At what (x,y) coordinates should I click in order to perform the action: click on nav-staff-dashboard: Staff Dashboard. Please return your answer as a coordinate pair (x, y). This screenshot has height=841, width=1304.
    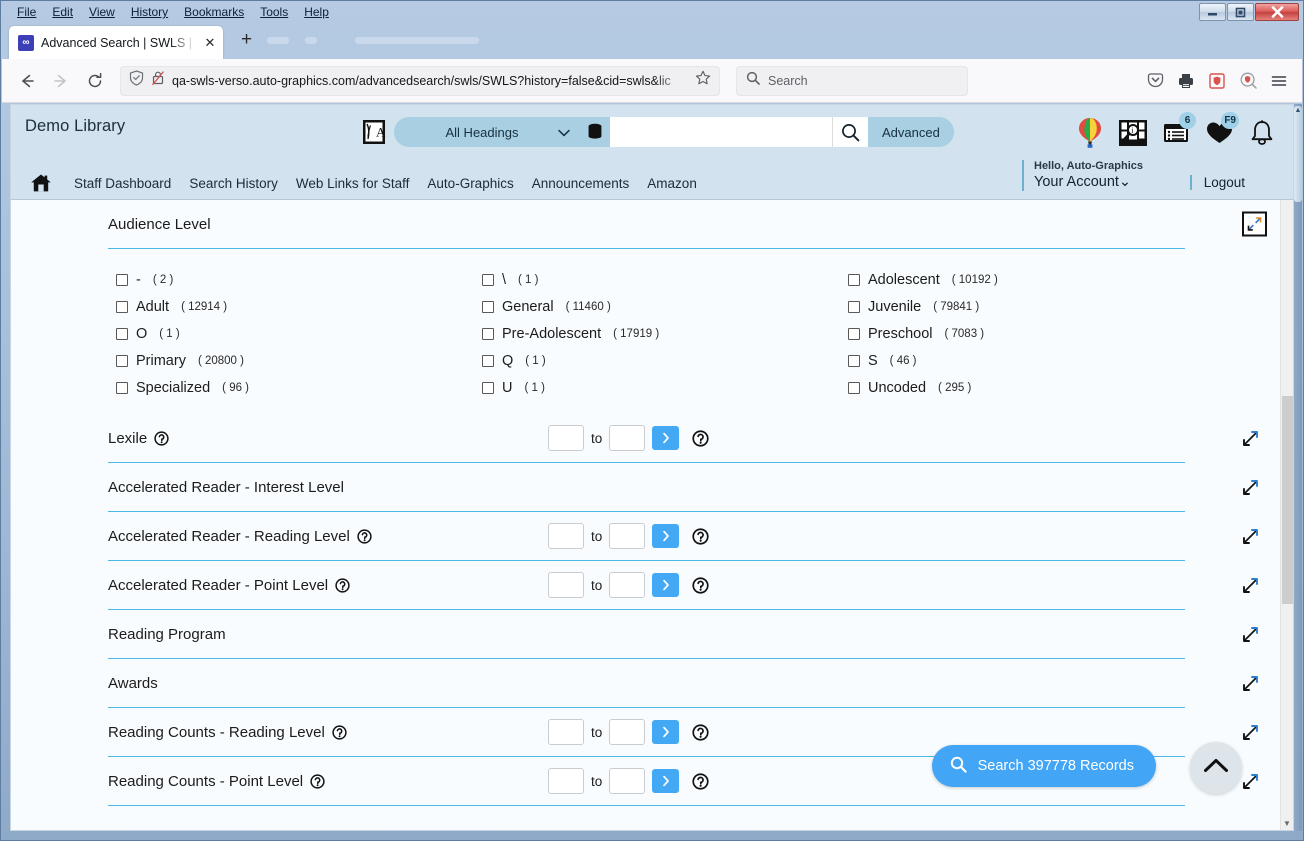
    Looking at the image, I should click on (122, 183).